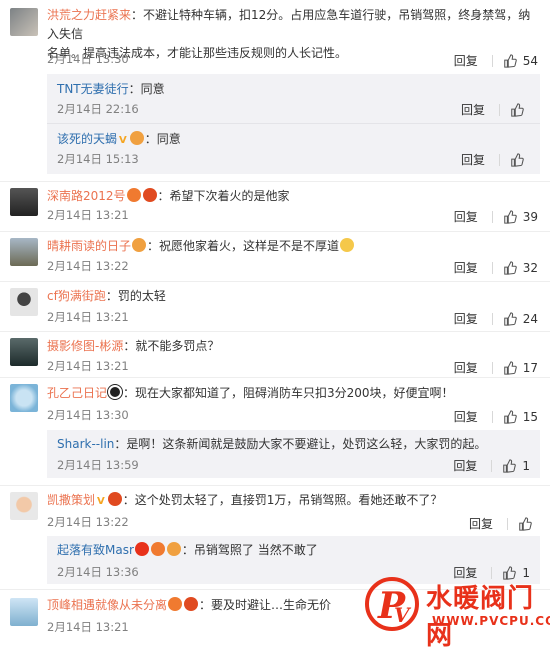  Describe the element at coordinates (98, 109) in the screenshot. I see `reply-time: 2月14日 22:16` at that location.